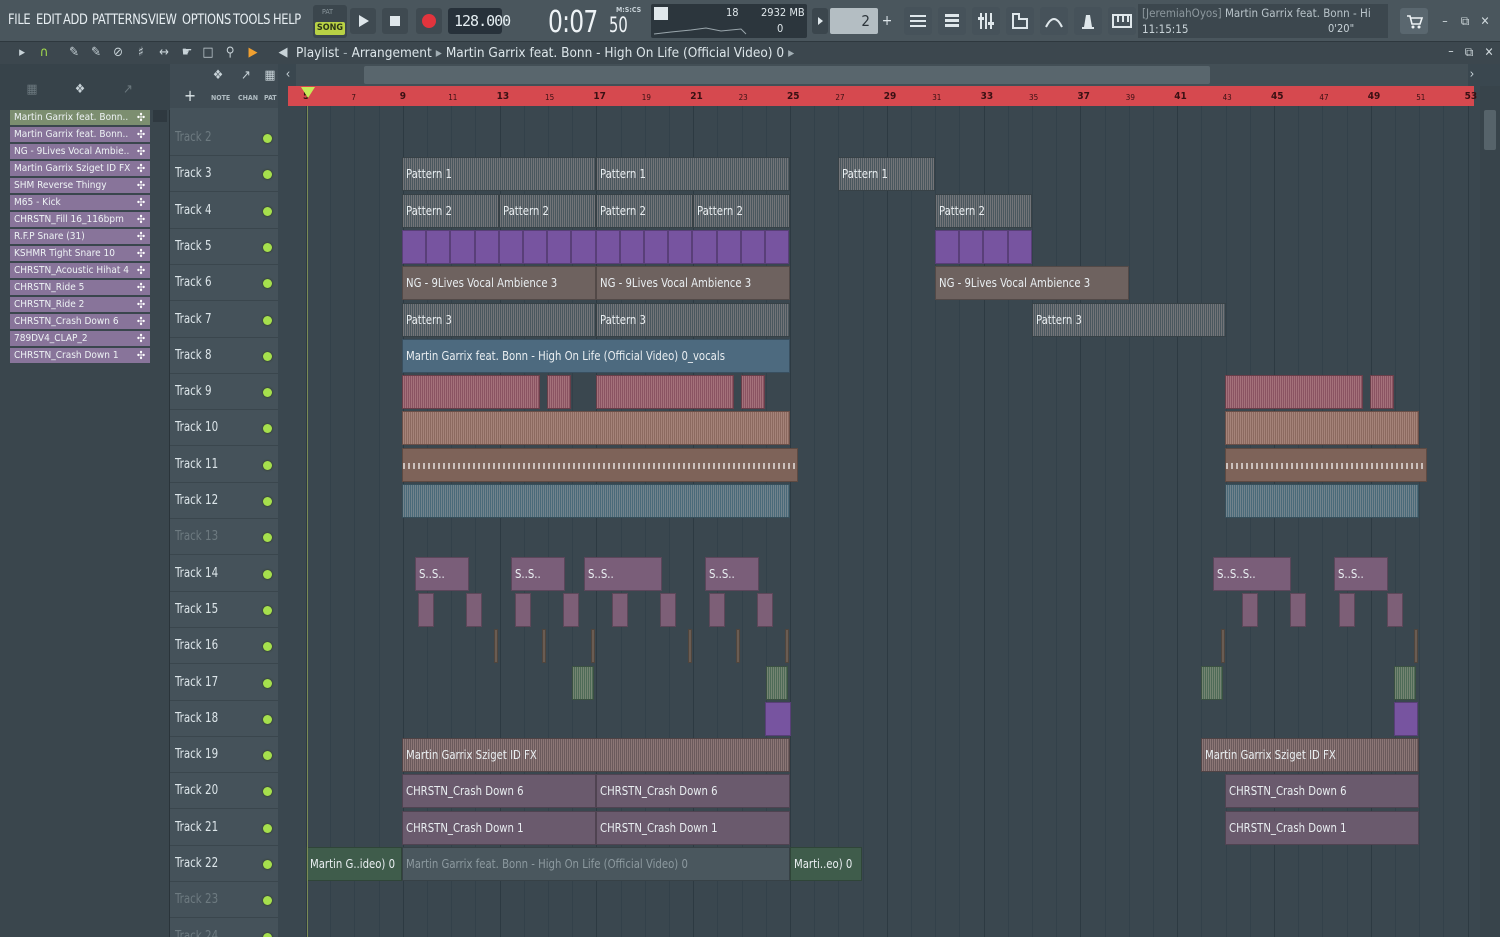 The image size is (1500, 937). What do you see at coordinates (32, 90) in the screenshot?
I see `piano-icon: ▦` at bounding box center [32, 90].